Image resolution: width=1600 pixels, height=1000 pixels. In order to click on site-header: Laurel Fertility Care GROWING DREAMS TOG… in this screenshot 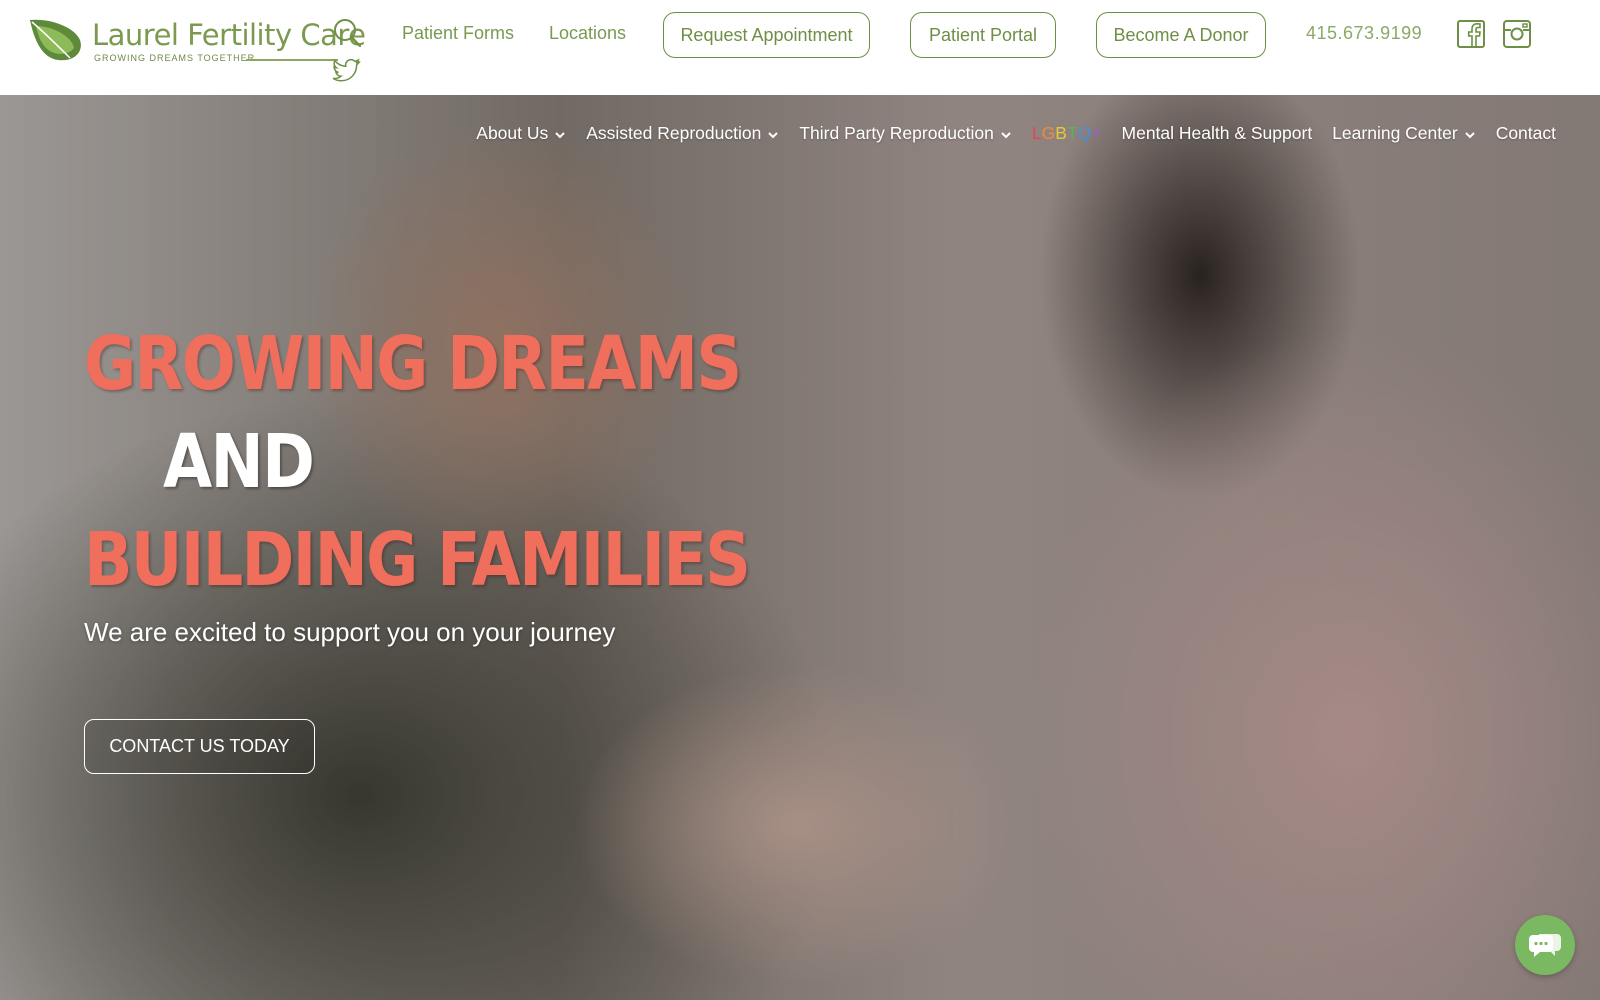, I will do `click(800, 47)`.